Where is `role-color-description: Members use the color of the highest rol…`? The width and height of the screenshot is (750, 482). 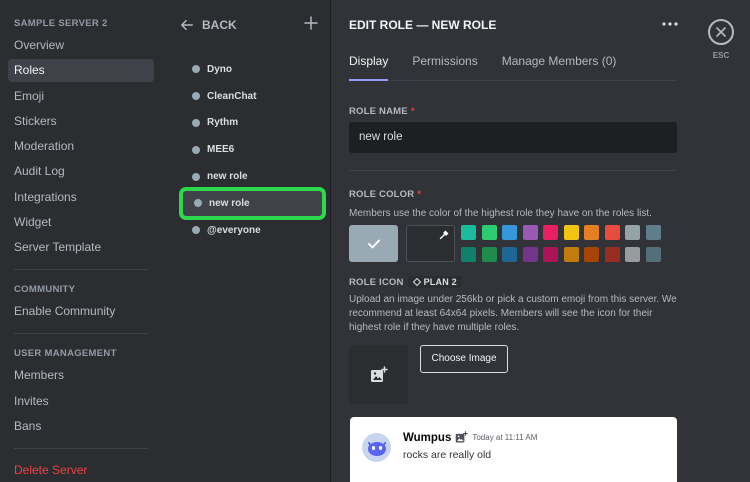 role-color-description: Members use the color of the highest rol… is located at coordinates (500, 213).